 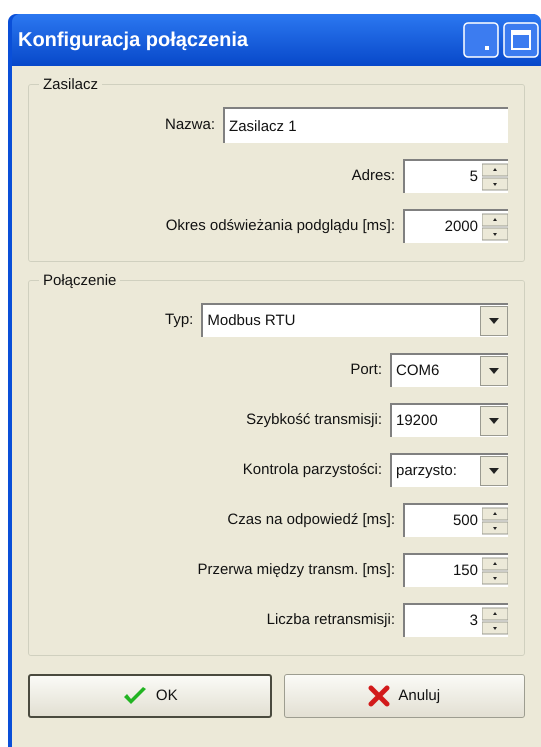 What do you see at coordinates (330, 620) in the screenshot?
I see `field-label: Liczba retransmisji:` at bounding box center [330, 620].